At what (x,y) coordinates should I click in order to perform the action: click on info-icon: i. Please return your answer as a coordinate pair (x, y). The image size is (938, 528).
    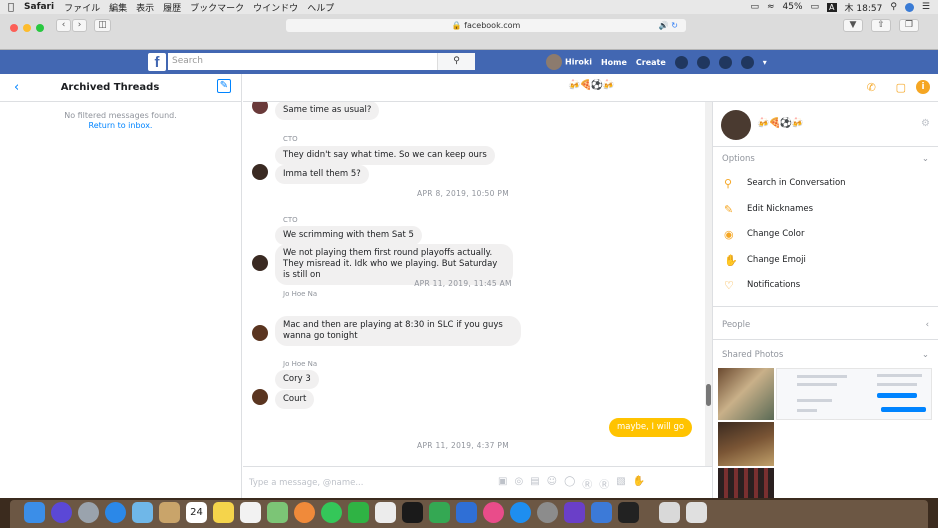
    Looking at the image, I should click on (923, 87).